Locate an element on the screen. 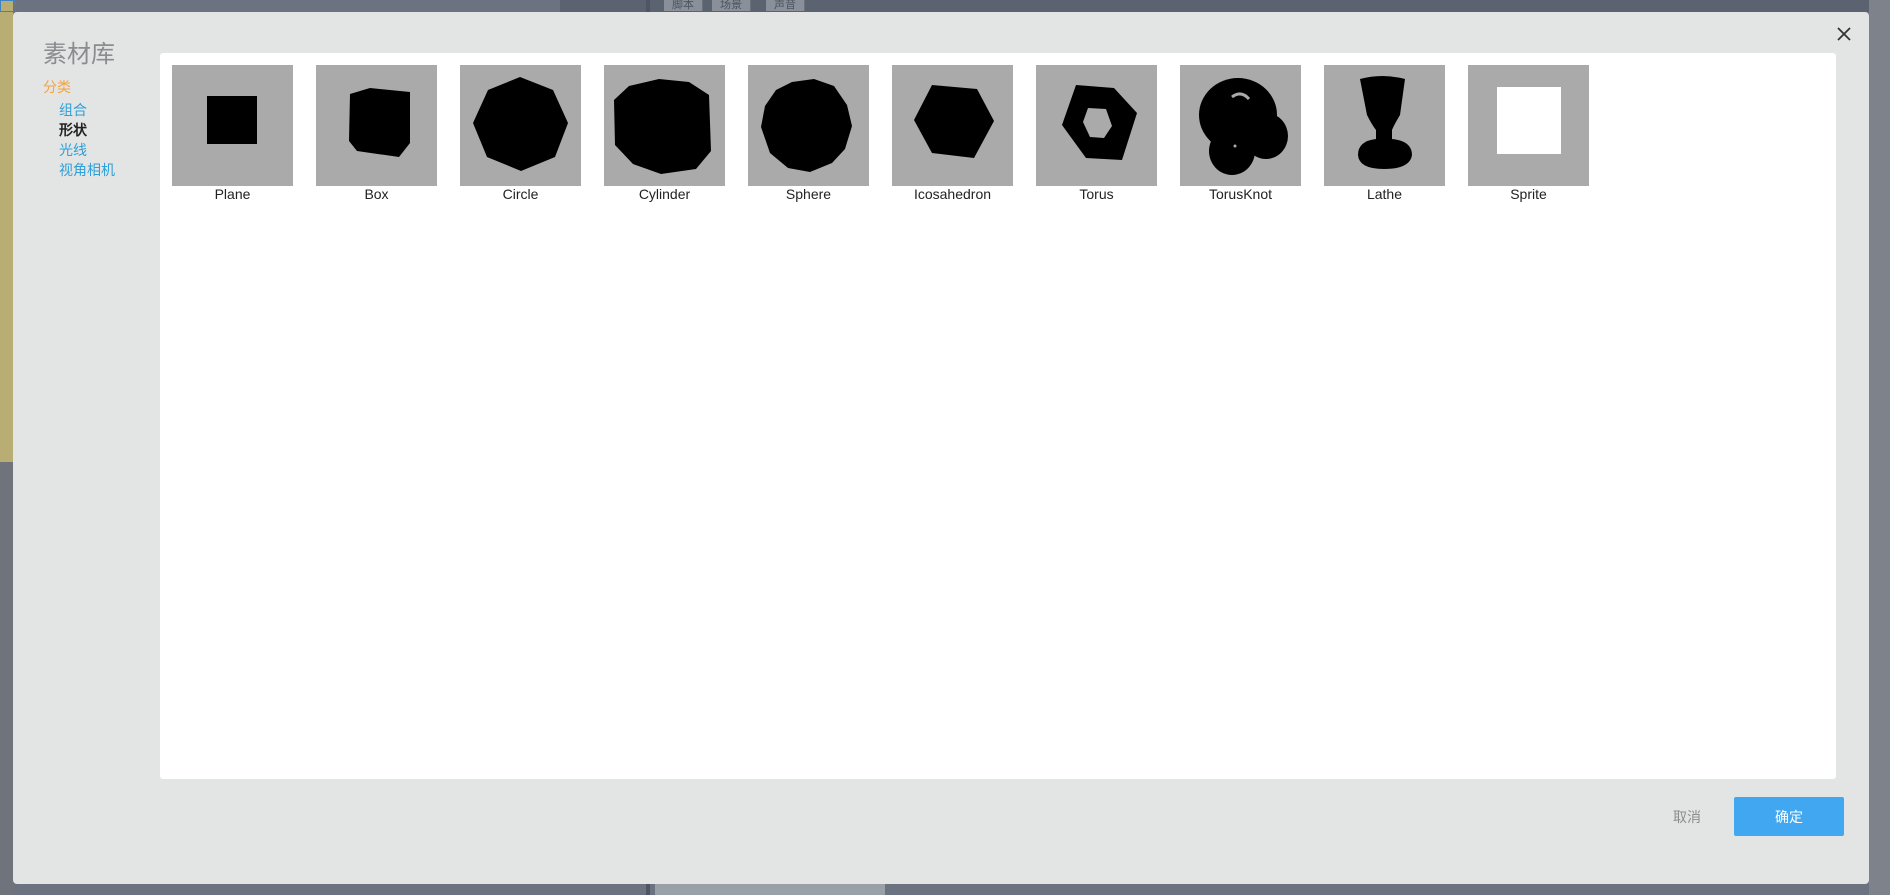  asset-item-circle: Circle is located at coordinates (520, 135).